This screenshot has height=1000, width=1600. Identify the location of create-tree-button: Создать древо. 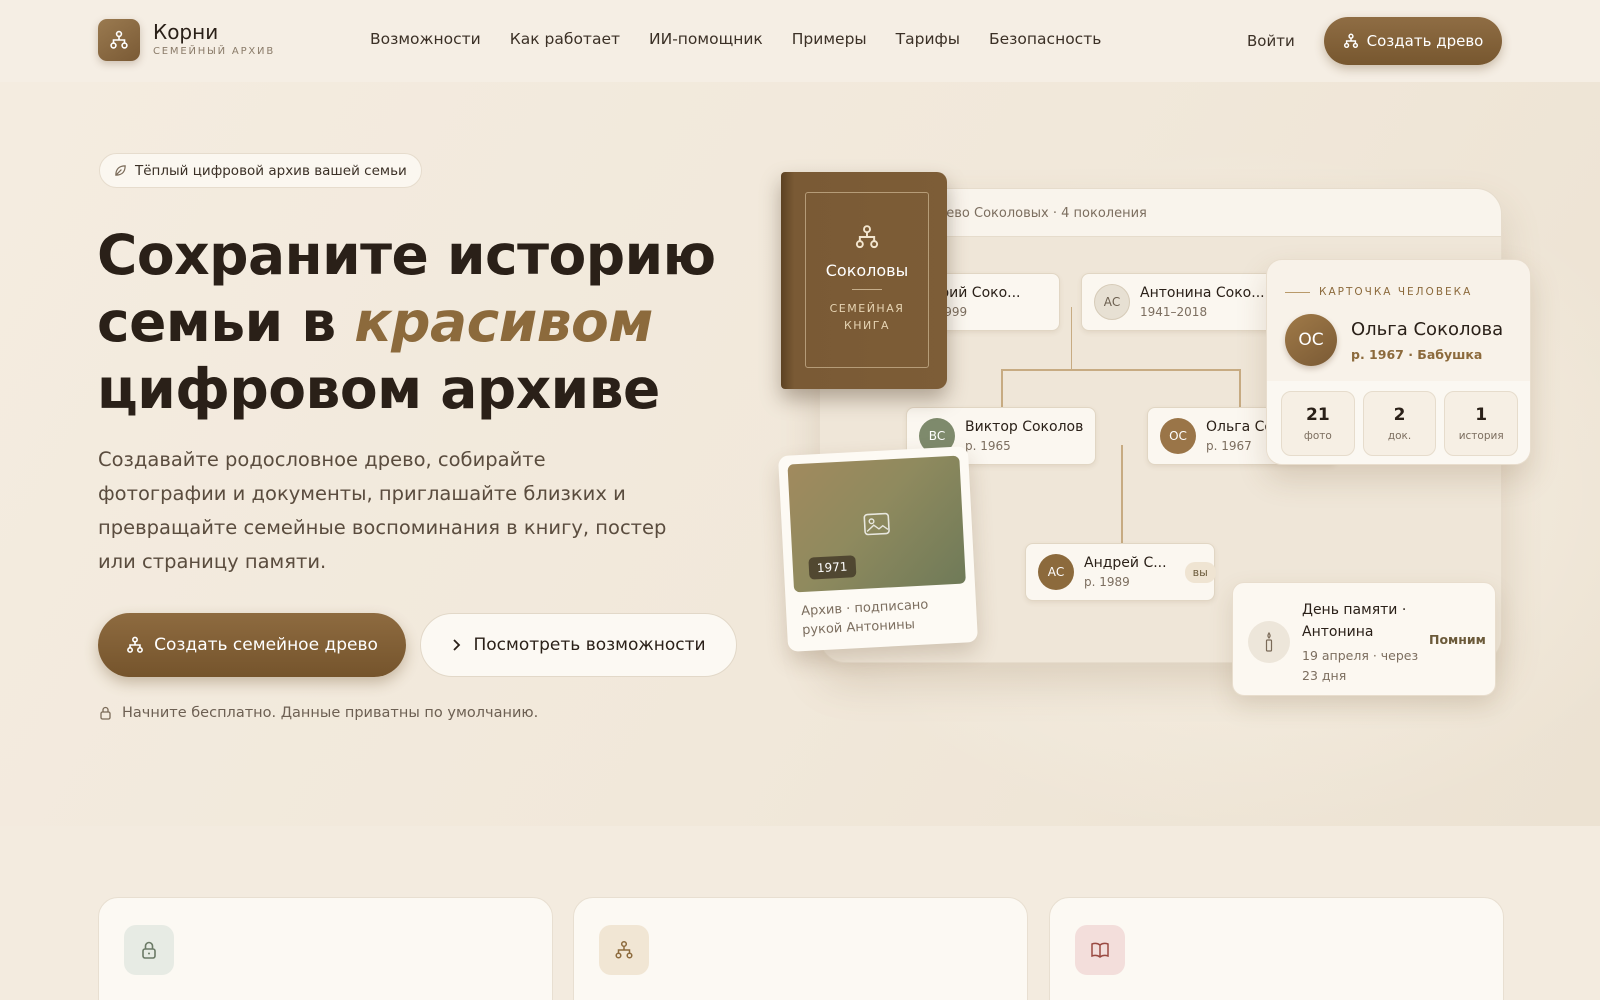
(1413, 41).